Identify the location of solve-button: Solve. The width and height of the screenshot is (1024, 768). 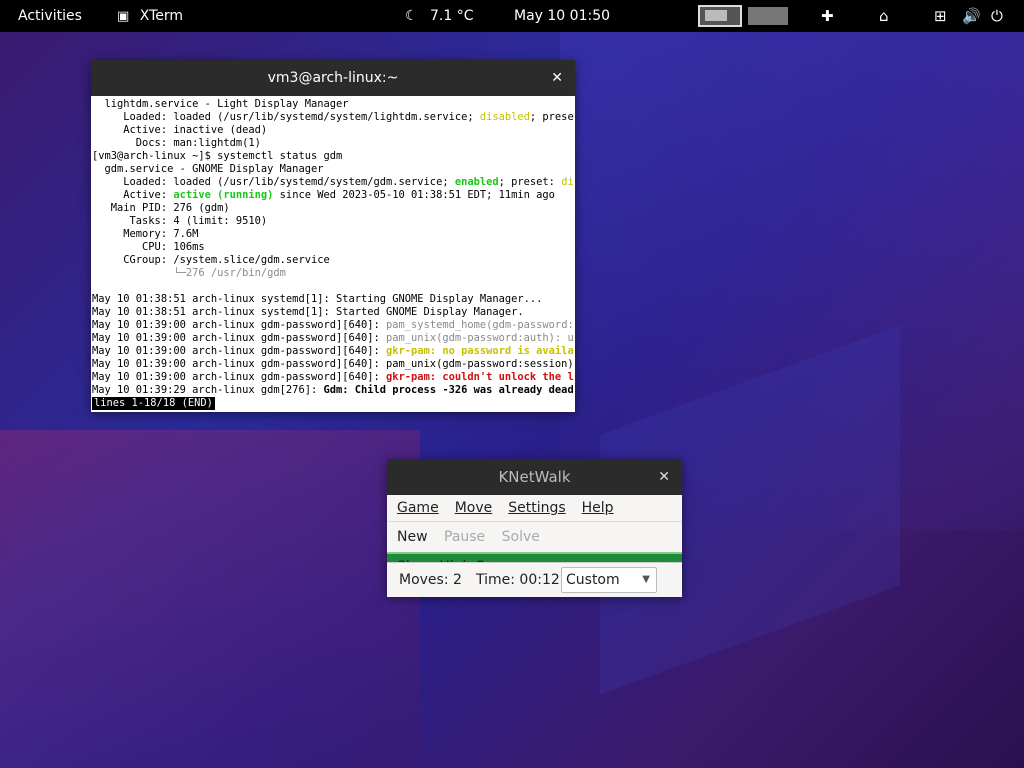
(521, 537).